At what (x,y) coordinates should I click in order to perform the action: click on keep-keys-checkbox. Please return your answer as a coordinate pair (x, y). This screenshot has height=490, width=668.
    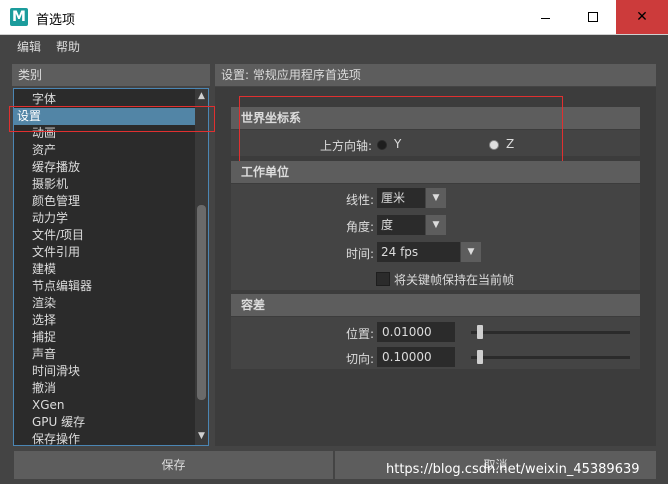
    Looking at the image, I should click on (383, 279).